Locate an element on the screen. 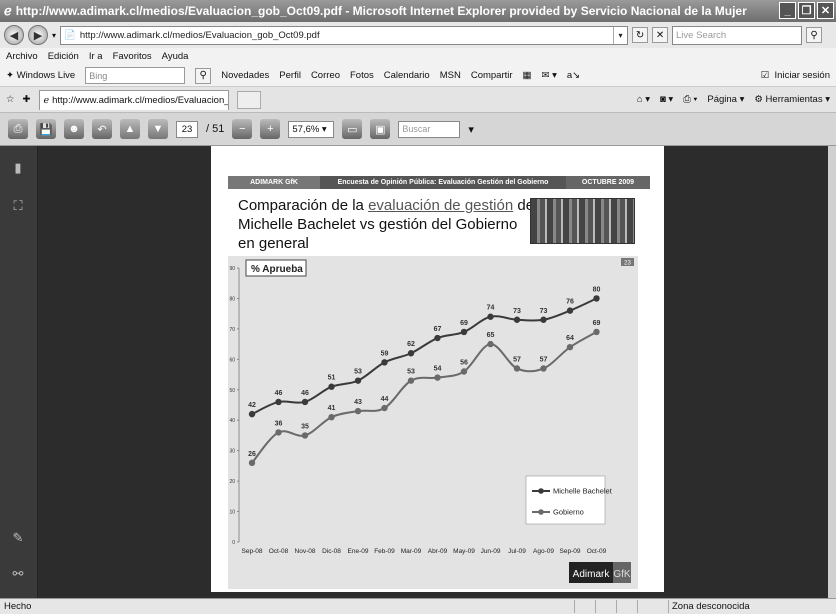  search-icon: ⚲ is located at coordinates (814, 35).